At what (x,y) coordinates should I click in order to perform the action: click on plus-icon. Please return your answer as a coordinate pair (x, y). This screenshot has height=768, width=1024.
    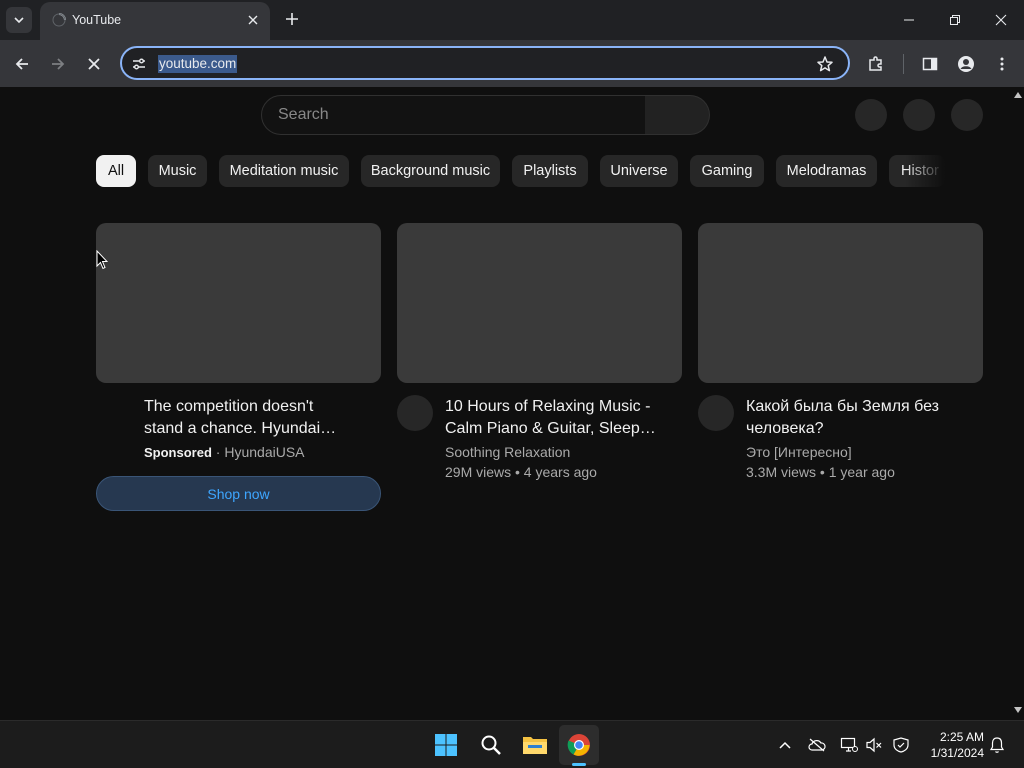
    Looking at the image, I should click on (292, 19).